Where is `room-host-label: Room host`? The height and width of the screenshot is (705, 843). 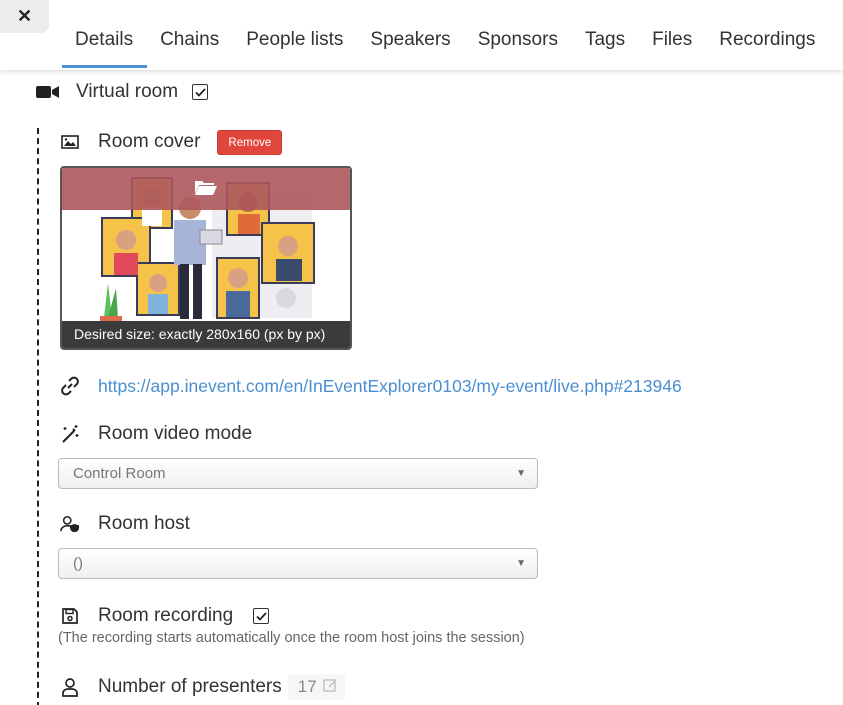 room-host-label: Room host is located at coordinates (144, 523).